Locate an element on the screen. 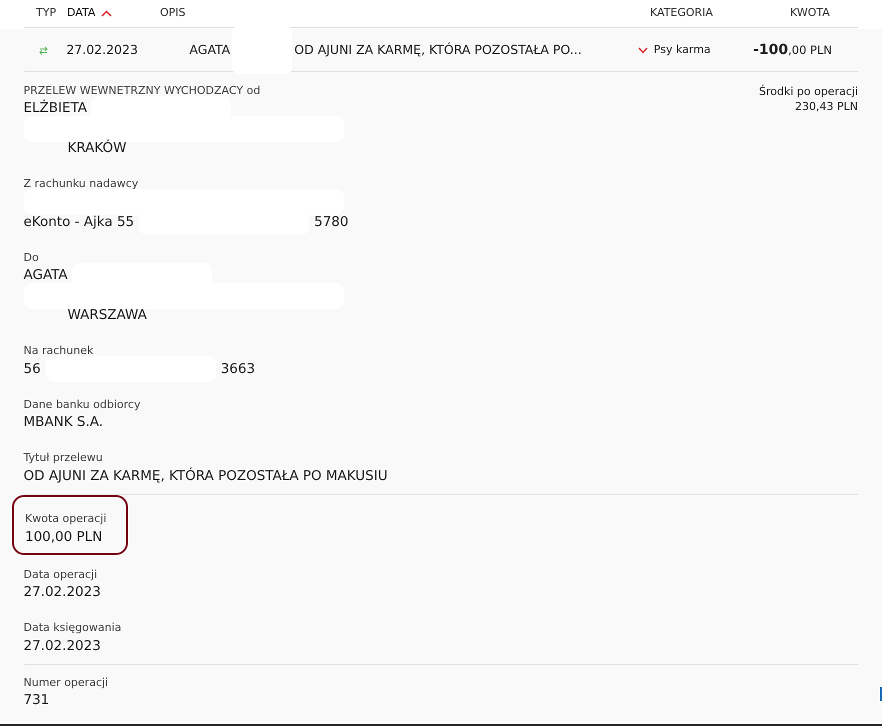 This screenshot has height=726, width=882. transaction-amount: -100,00 PLN is located at coordinates (793, 50).